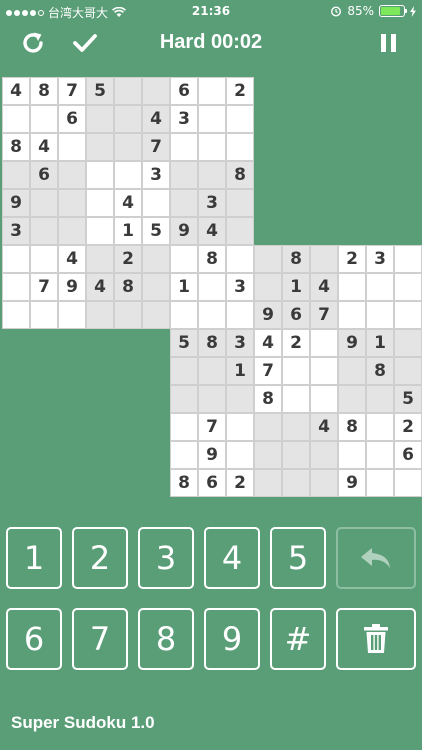 The image size is (422, 750). Describe the element at coordinates (298, 558) in the screenshot. I see `number-button-5: 5` at that location.